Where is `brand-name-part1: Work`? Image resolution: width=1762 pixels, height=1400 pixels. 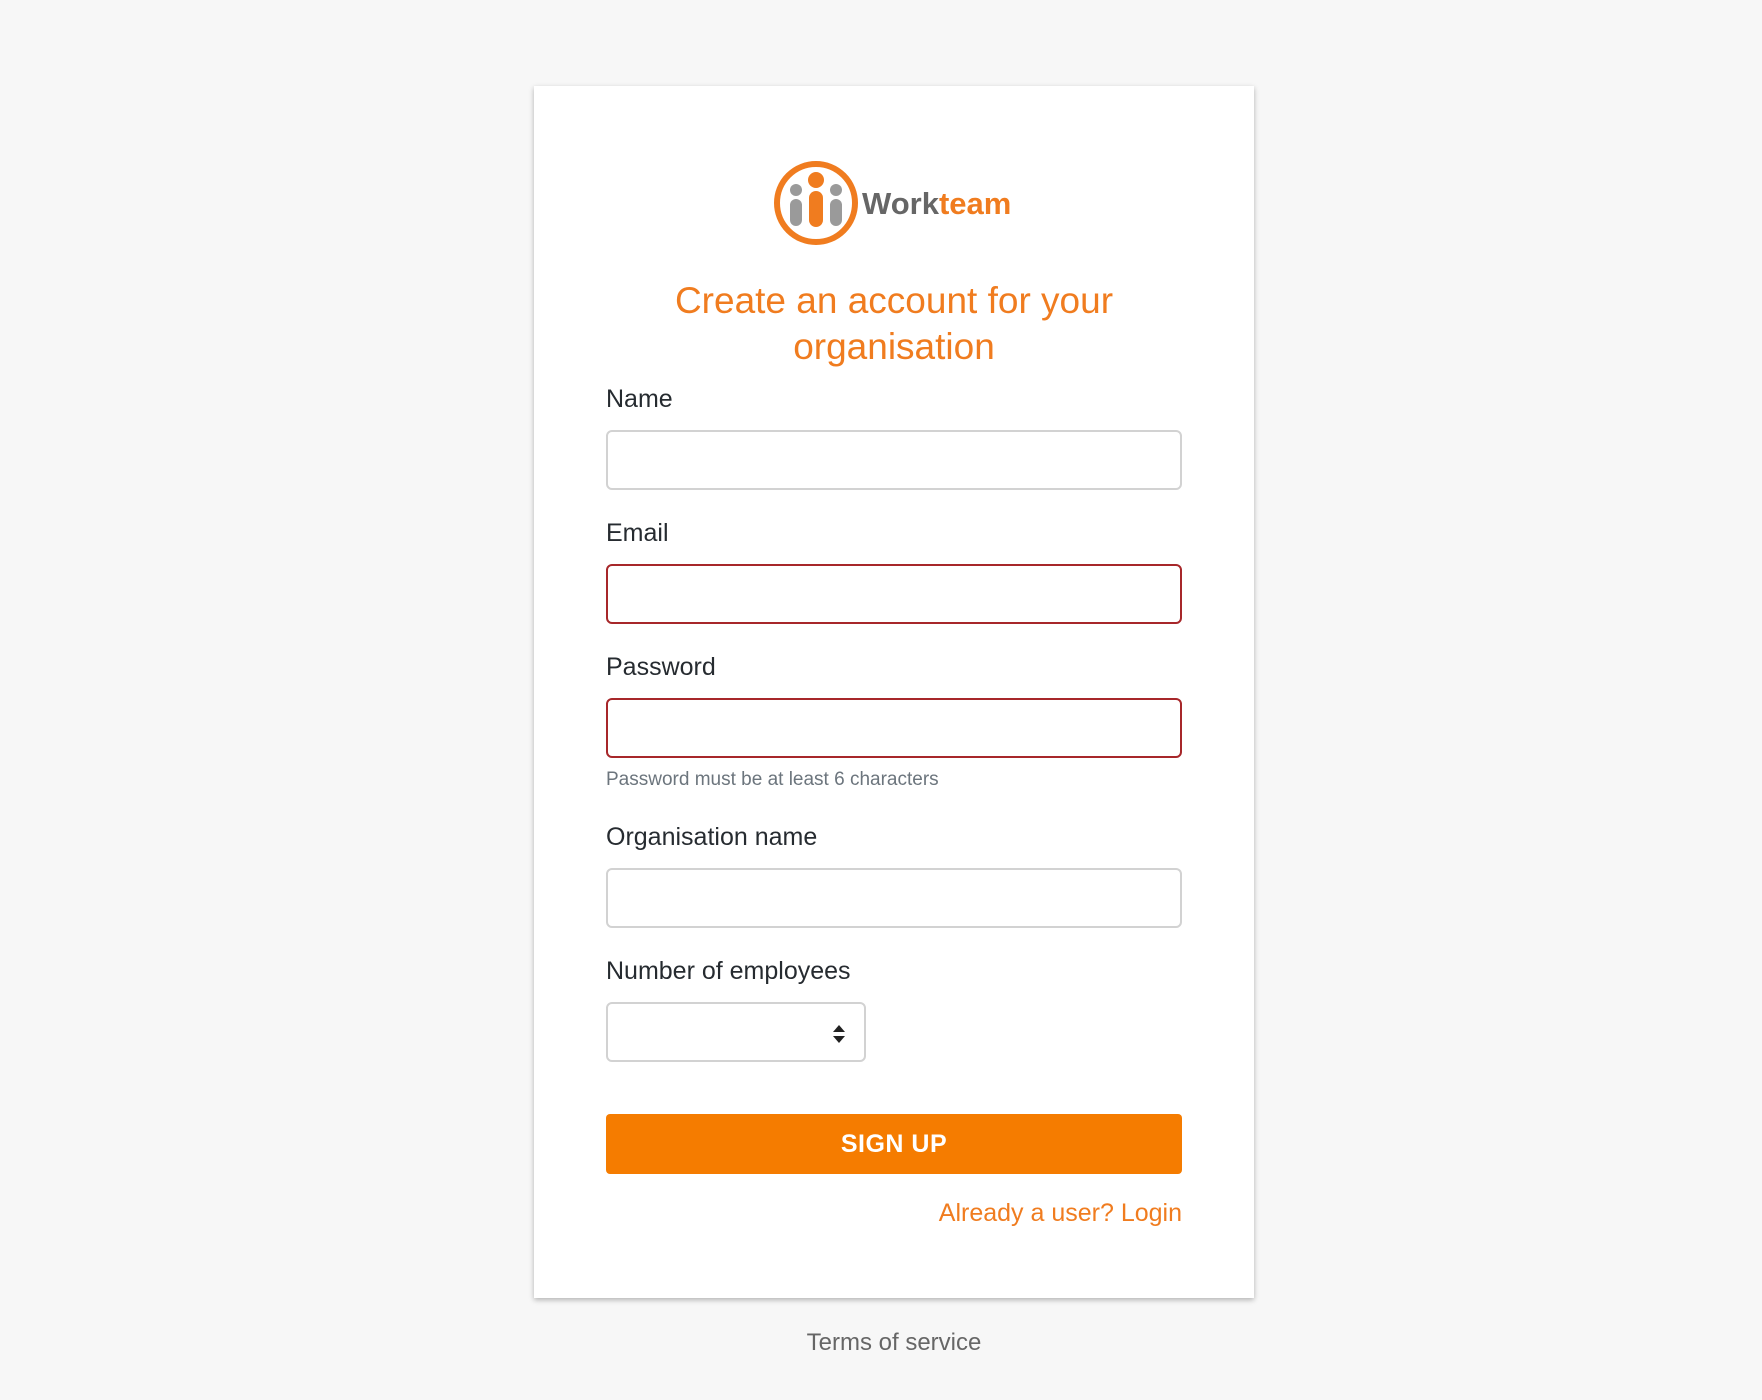
brand-name-part1: Work is located at coordinates (901, 203).